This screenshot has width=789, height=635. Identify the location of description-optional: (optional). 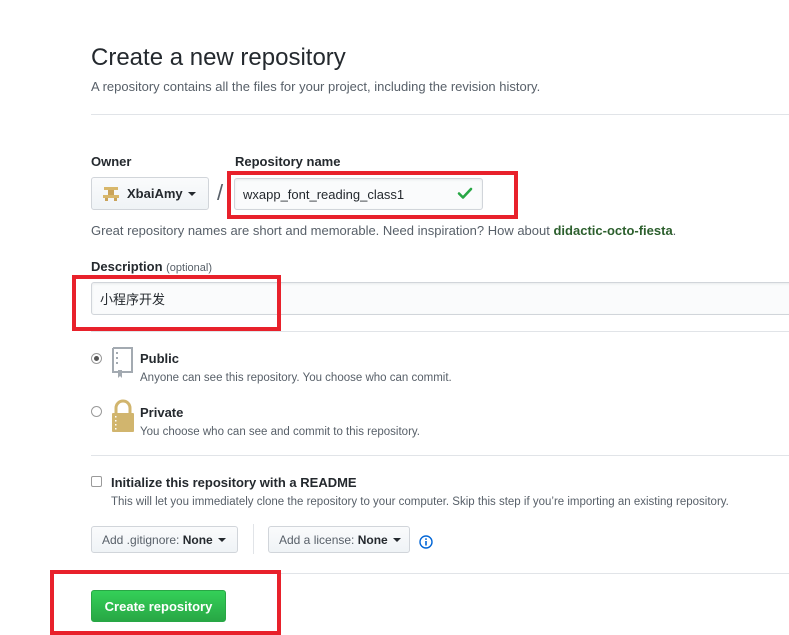
(189, 268).